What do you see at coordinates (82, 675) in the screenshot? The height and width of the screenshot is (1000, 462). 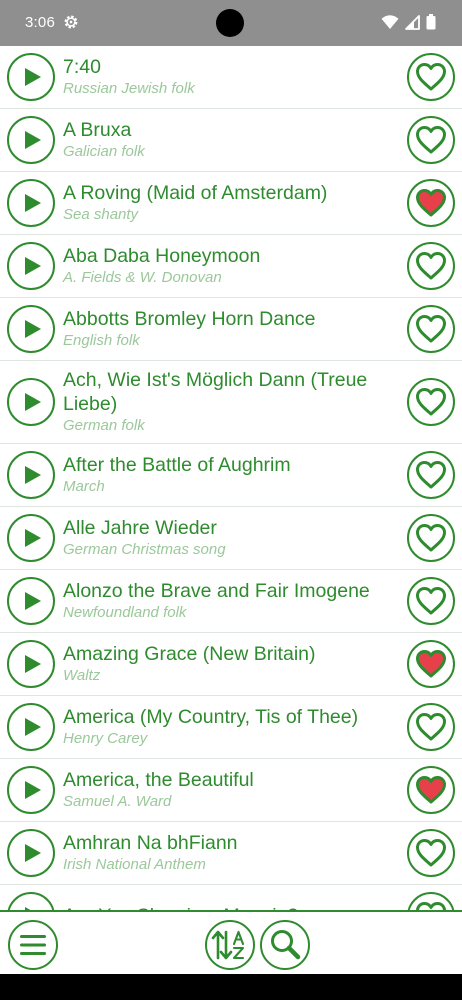 I see `song-subtitle: Waltz` at bounding box center [82, 675].